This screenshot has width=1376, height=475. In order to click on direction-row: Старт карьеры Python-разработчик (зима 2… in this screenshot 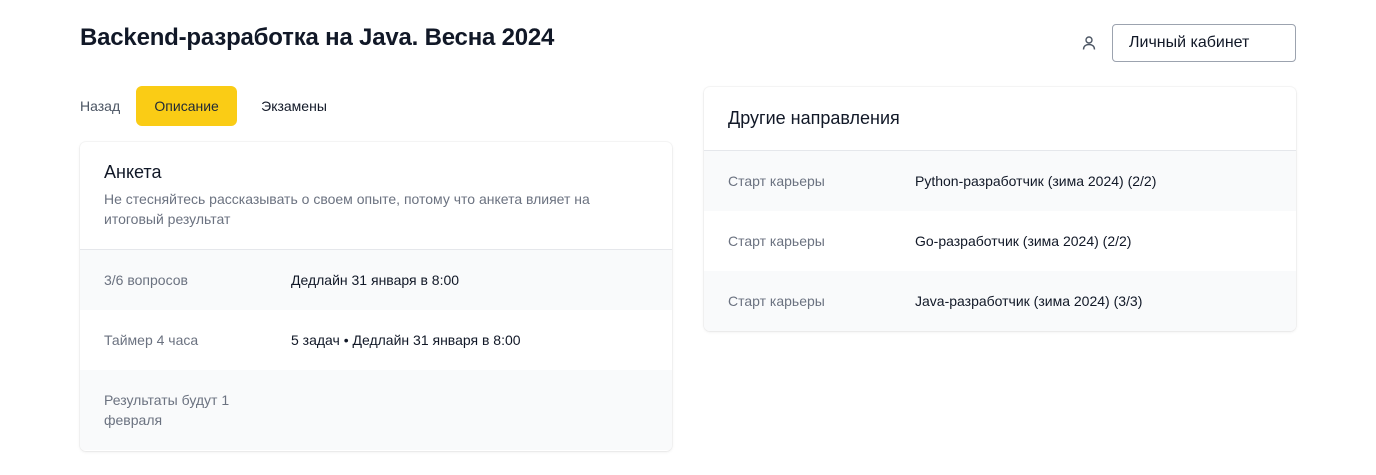, I will do `click(1000, 181)`.